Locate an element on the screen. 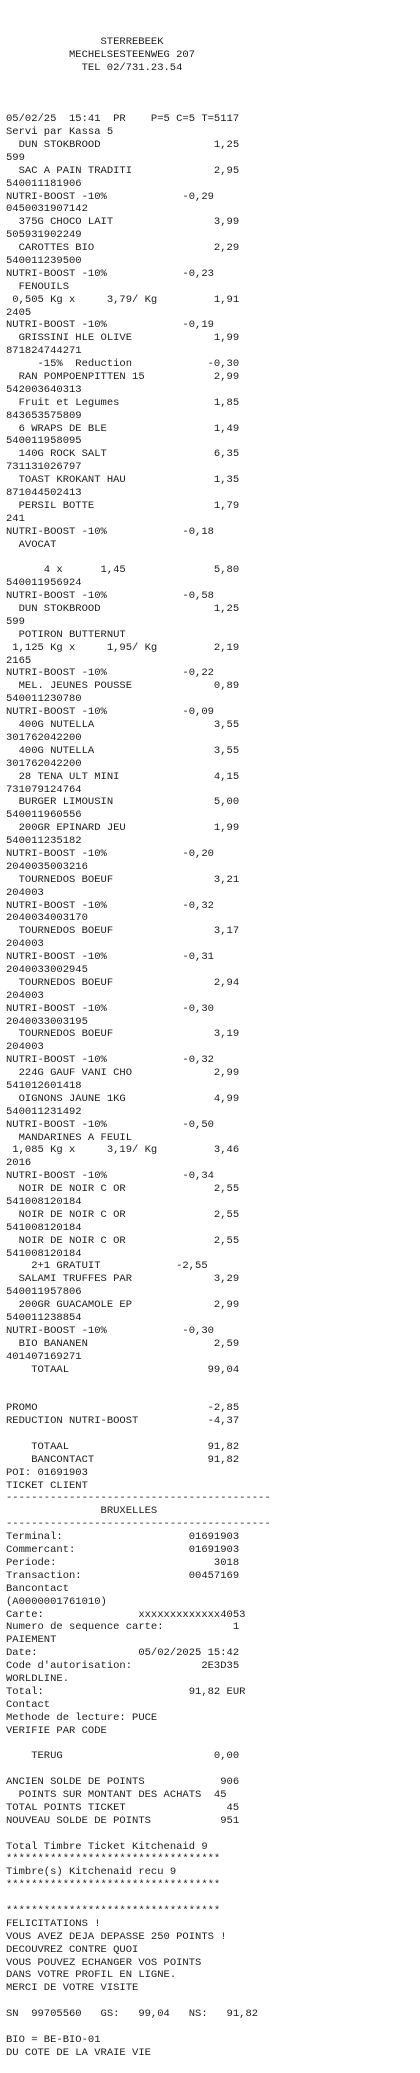 Image resolution: width=420 pixels, height=2073 pixels. receipt-line: TERUG 0,00 is located at coordinates (123, 1756).